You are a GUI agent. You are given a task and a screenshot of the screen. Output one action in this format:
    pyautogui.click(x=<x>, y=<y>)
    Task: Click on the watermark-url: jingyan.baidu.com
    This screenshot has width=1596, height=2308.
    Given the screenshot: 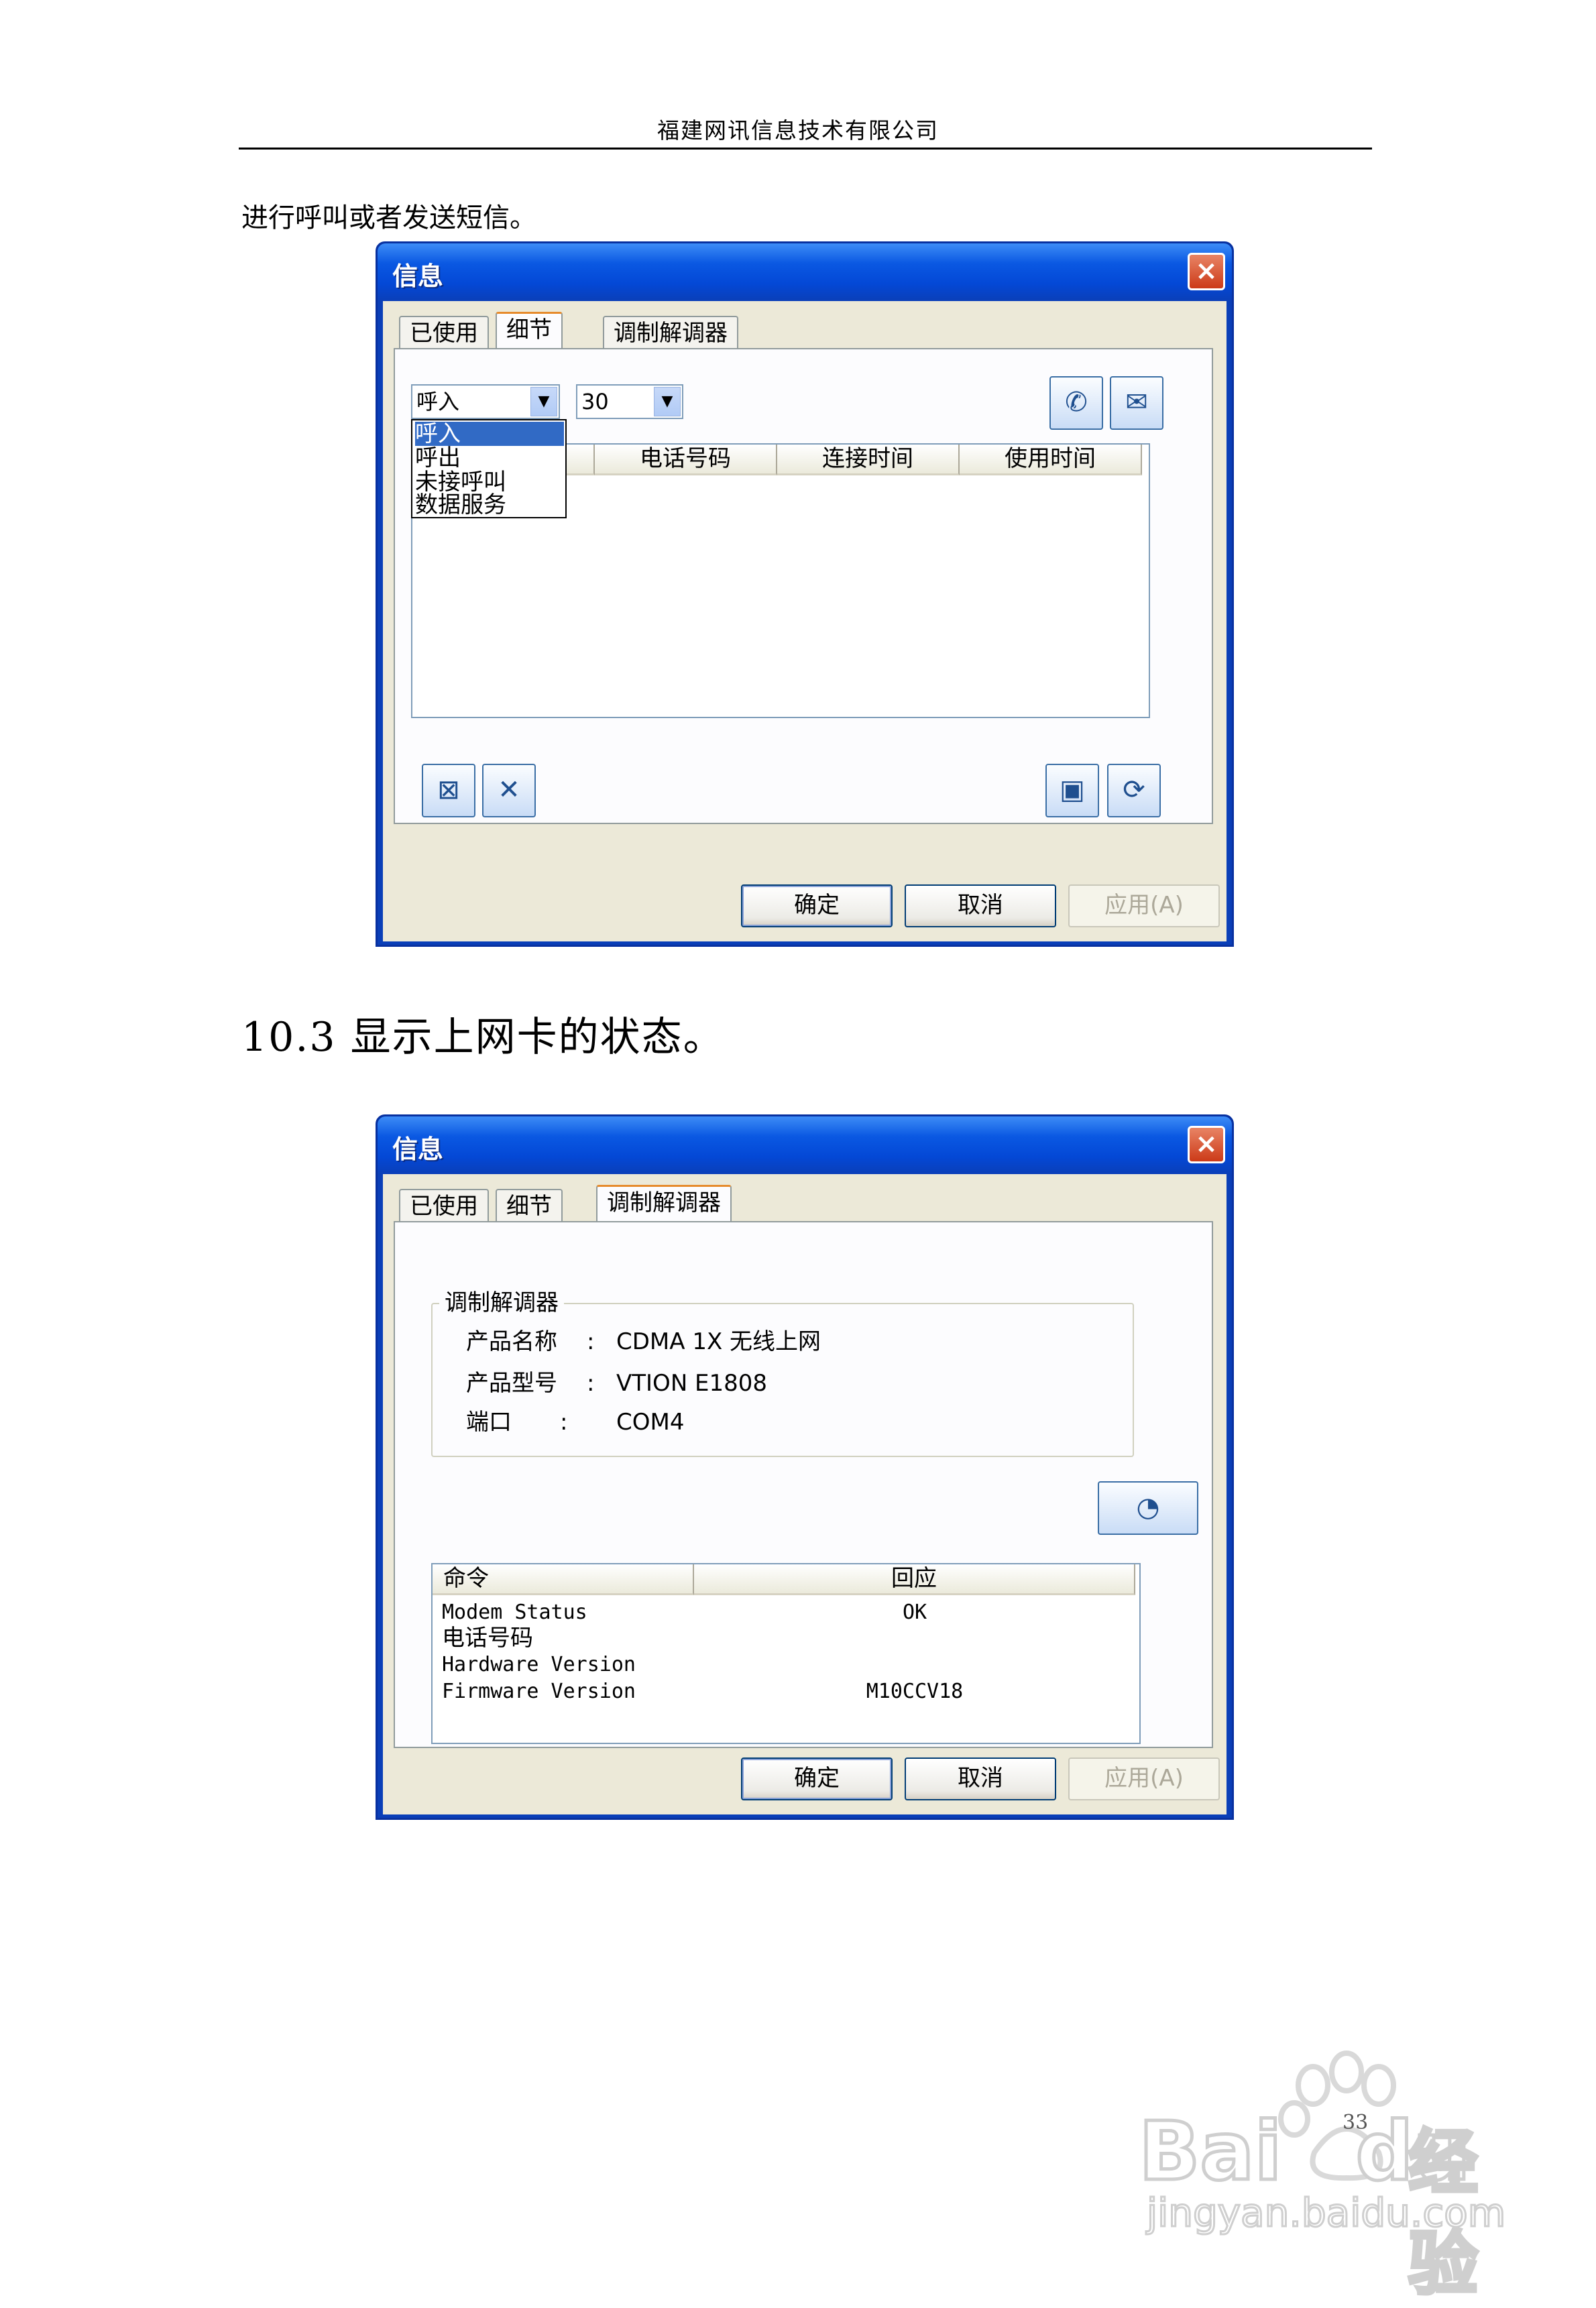 What is the action you would take?
    pyautogui.click(x=1325, y=2213)
    